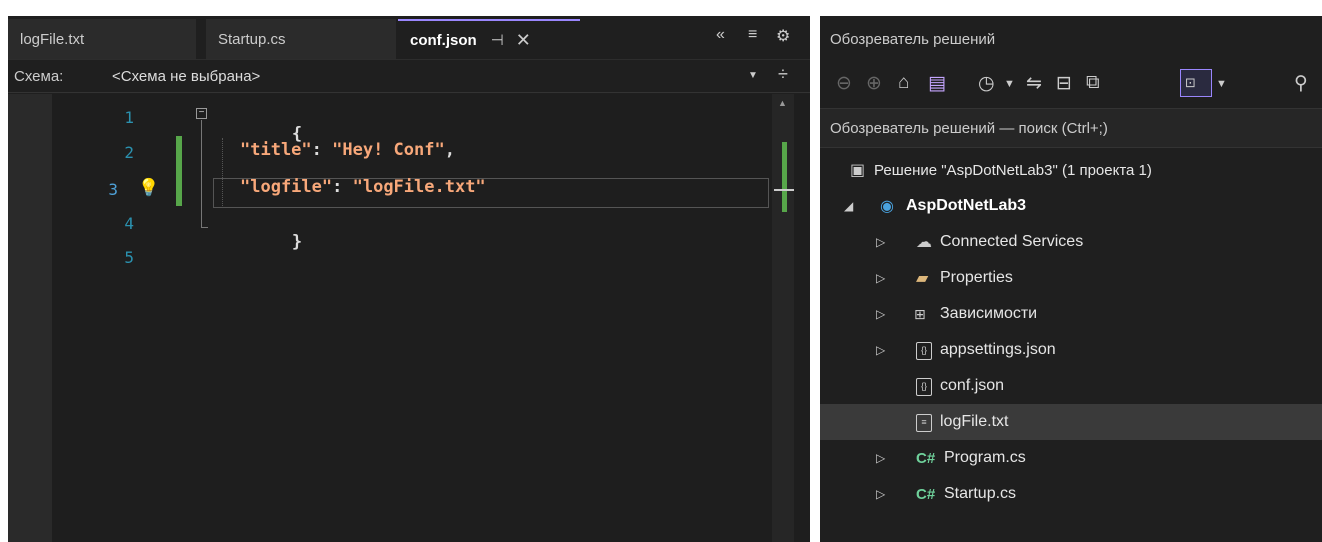  What do you see at coordinates (419, 187) in the screenshot?
I see `json-value: "logFile.txt"` at bounding box center [419, 187].